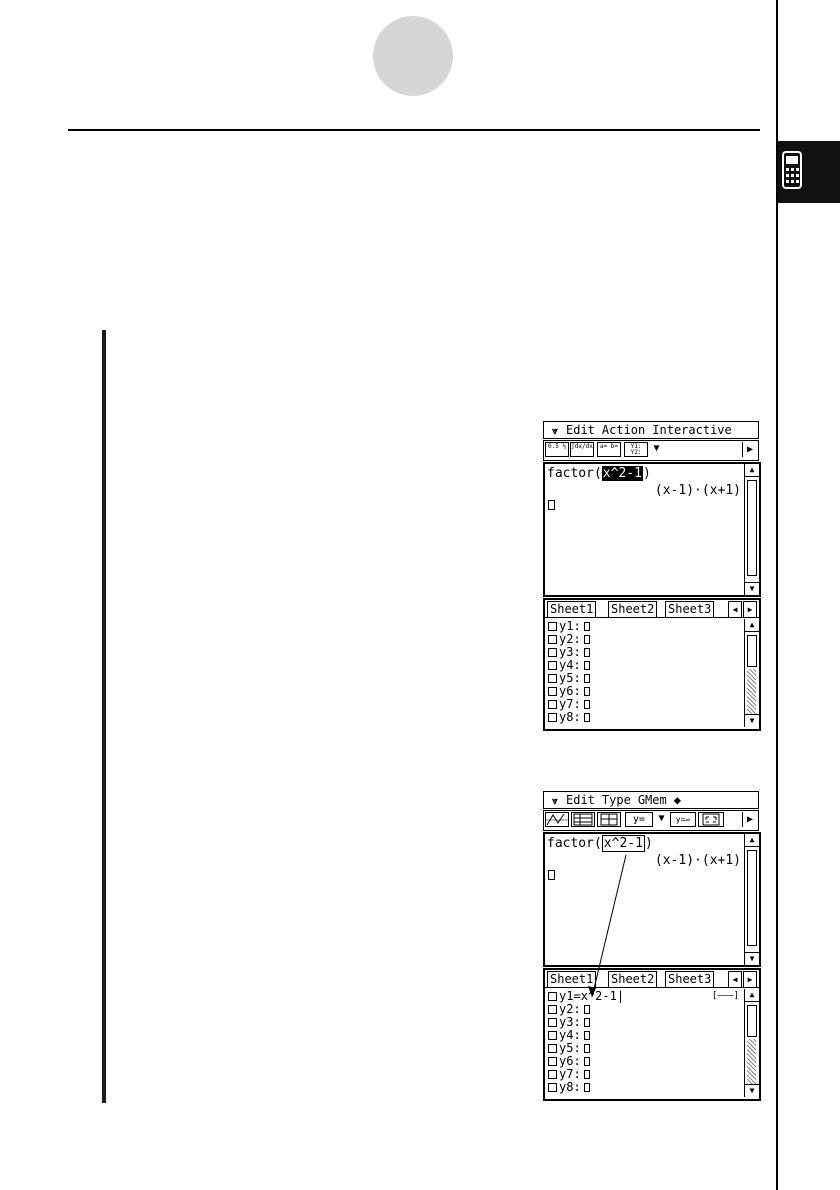 The height and width of the screenshot is (1190, 840). Describe the element at coordinates (609, 449) in the screenshot. I see `toolbar-button-assign: a= b=` at that location.